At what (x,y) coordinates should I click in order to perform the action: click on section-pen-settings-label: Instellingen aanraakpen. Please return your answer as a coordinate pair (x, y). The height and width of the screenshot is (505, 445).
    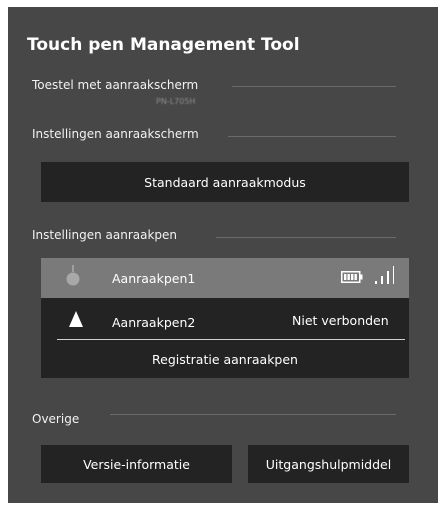
    Looking at the image, I should click on (105, 235).